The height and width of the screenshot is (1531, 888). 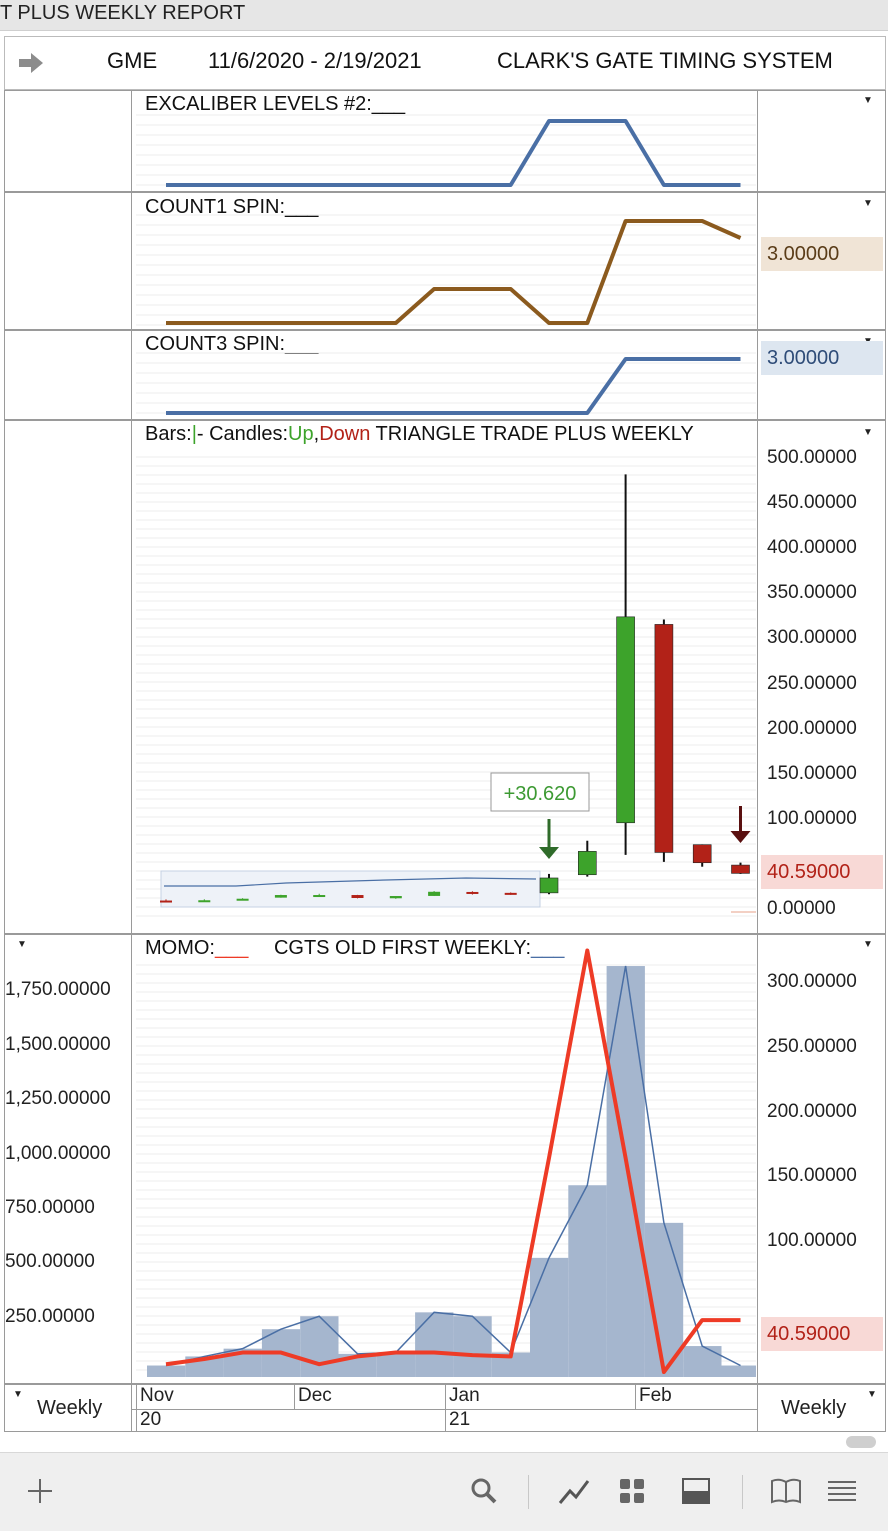 What do you see at coordinates (40, 1491) in the screenshot?
I see `plus-icon` at bounding box center [40, 1491].